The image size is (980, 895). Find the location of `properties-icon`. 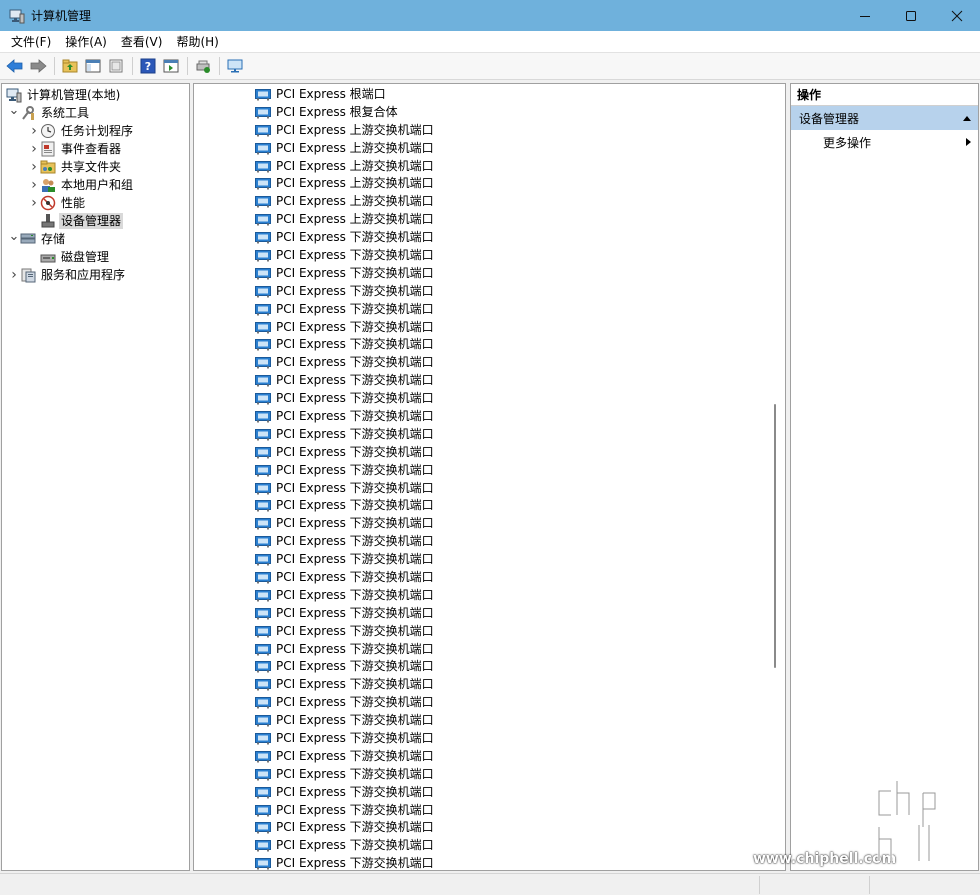

properties-icon is located at coordinates (116, 66).